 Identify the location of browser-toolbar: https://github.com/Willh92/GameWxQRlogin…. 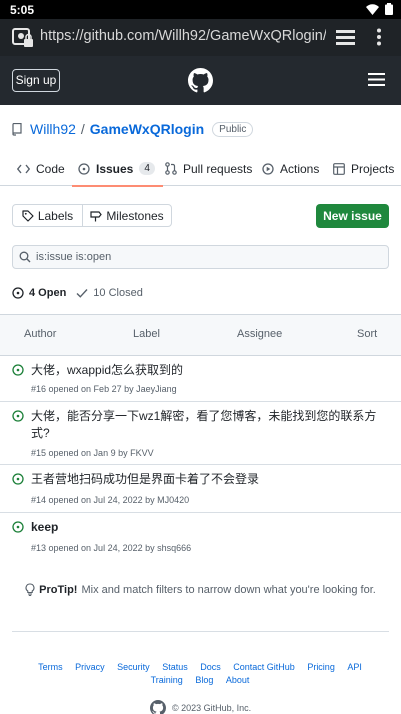
(200, 37).